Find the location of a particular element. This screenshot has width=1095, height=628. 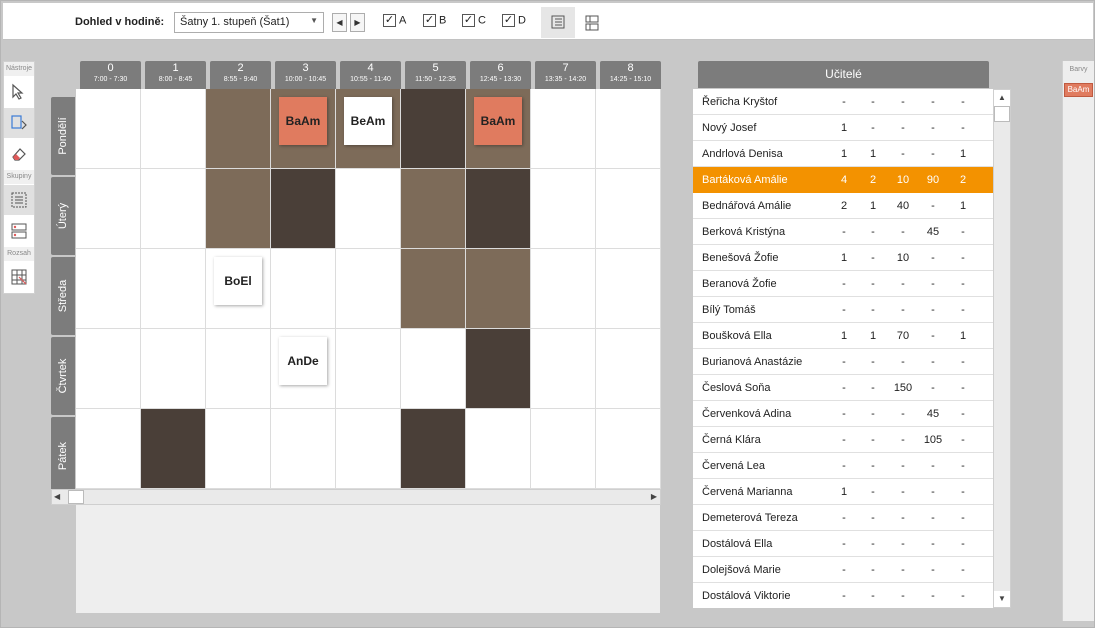

select-tool-button is located at coordinates (19, 92).